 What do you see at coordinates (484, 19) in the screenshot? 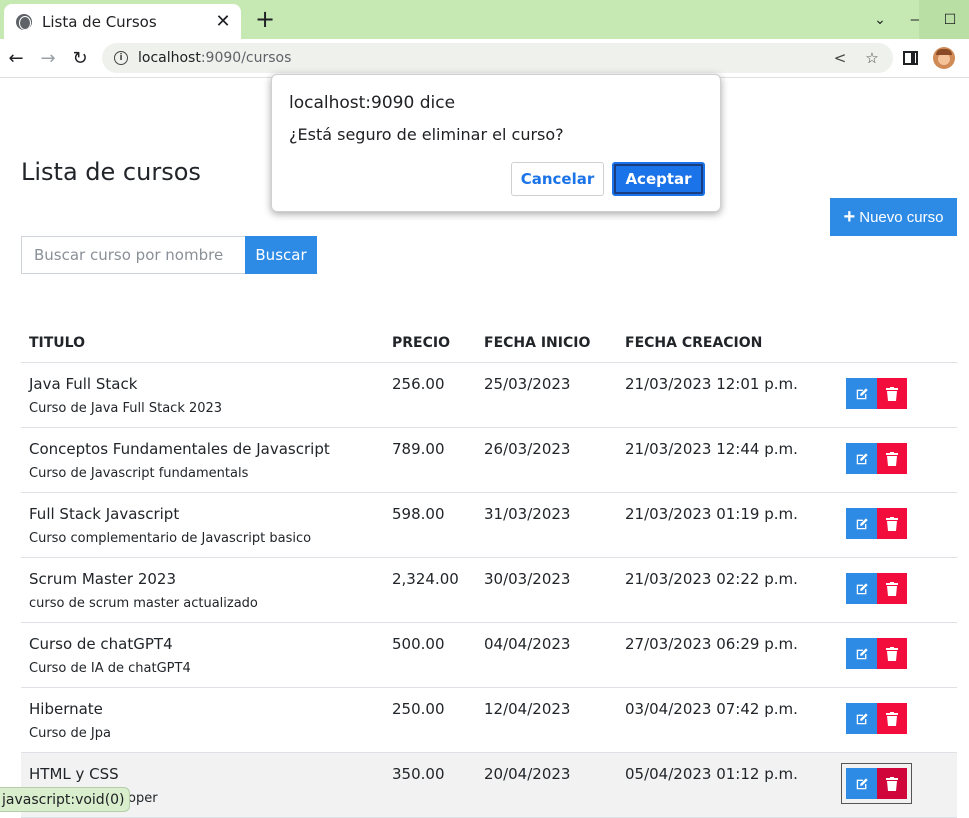
I see `browser-titlebar: Lista de Cursos ✕ + ⌄ — ☐` at bounding box center [484, 19].